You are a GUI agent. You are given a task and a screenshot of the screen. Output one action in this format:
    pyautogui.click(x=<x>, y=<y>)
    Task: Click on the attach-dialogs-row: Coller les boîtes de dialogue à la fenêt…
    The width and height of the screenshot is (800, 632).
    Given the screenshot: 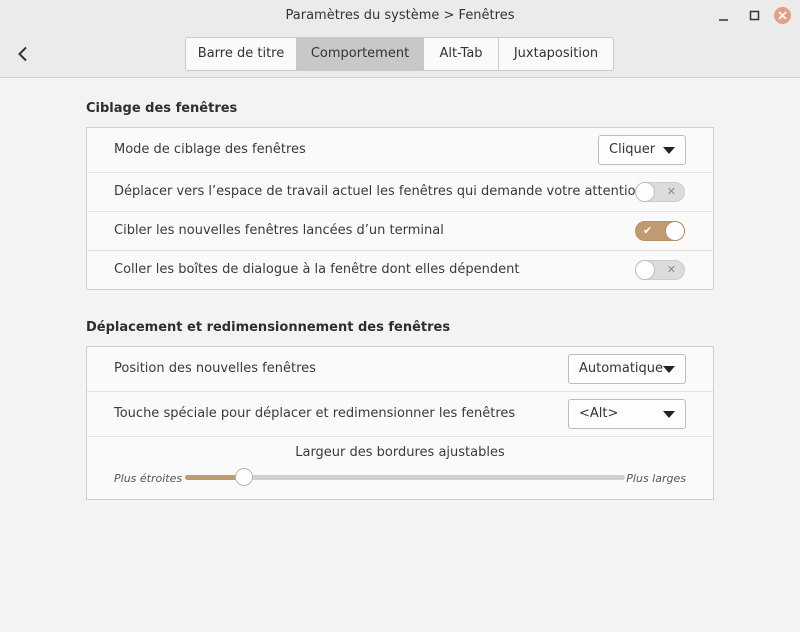 What is the action you would take?
    pyautogui.click(x=400, y=270)
    